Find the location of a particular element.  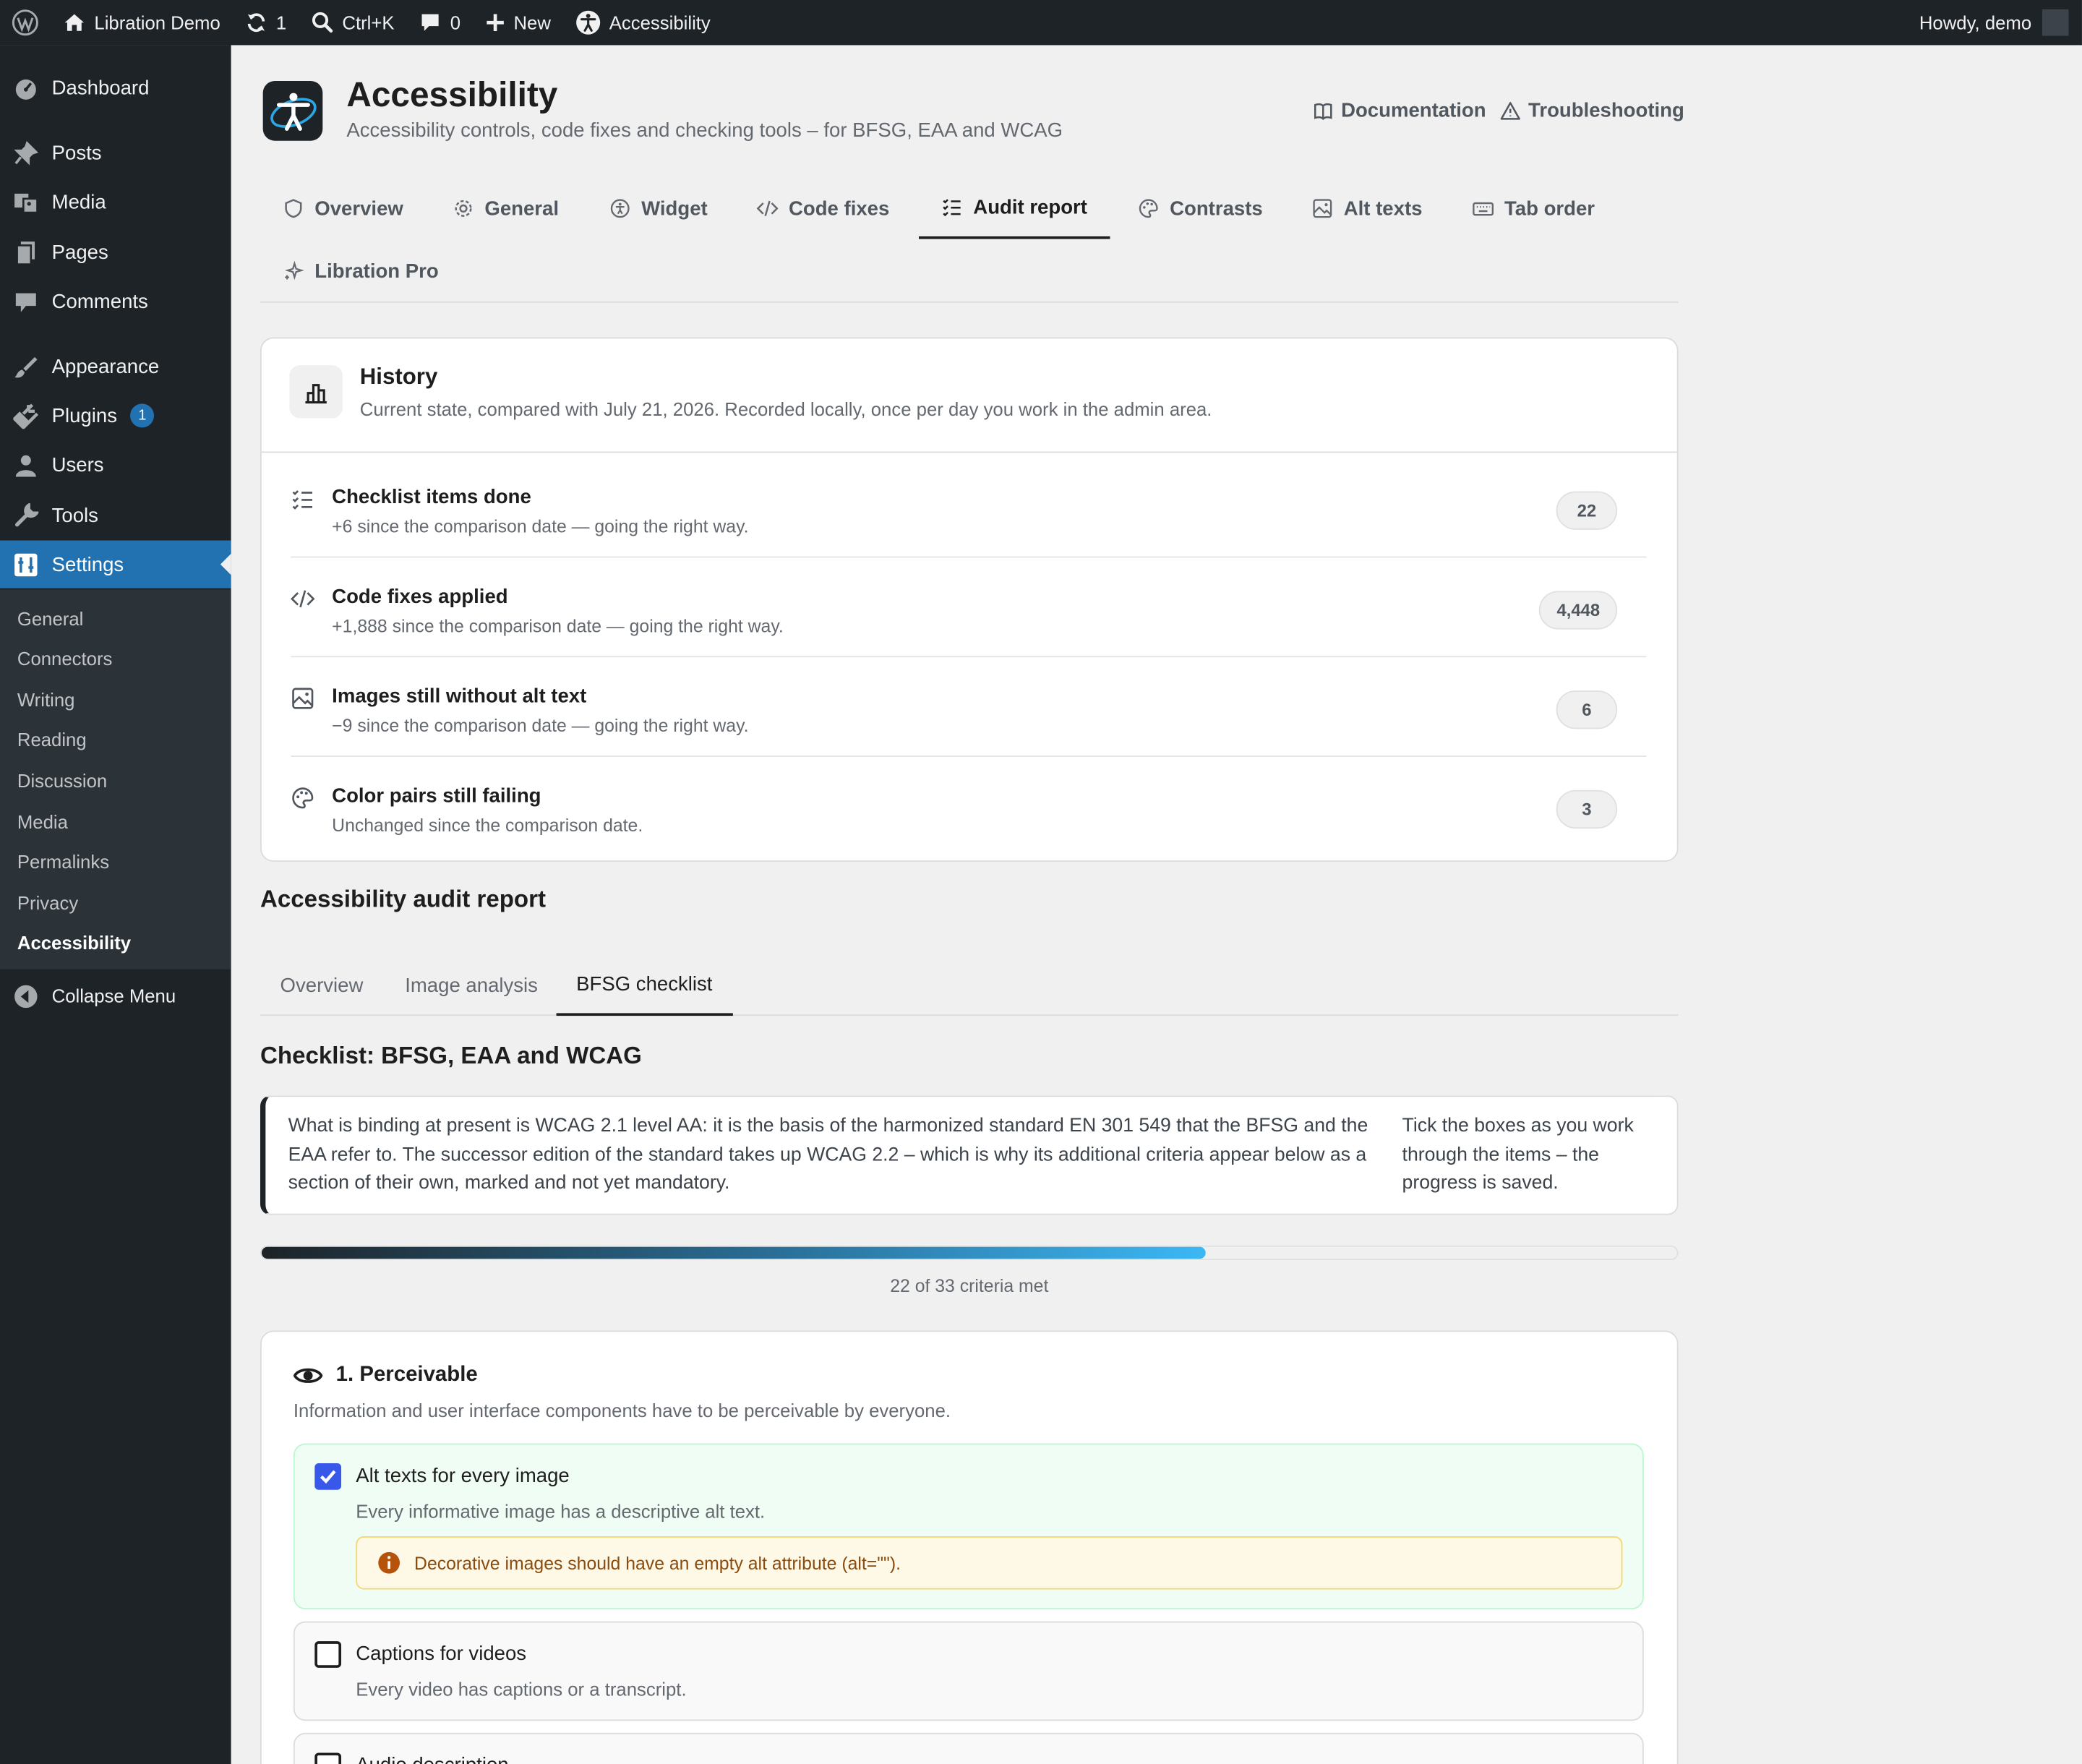

tab-libration-pro: Libration Pro is located at coordinates (360, 270).